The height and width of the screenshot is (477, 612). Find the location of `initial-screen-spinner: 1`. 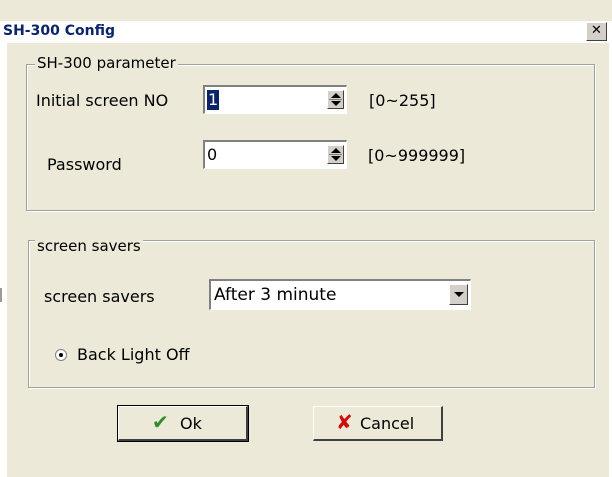

initial-screen-spinner: 1 is located at coordinates (275, 99).